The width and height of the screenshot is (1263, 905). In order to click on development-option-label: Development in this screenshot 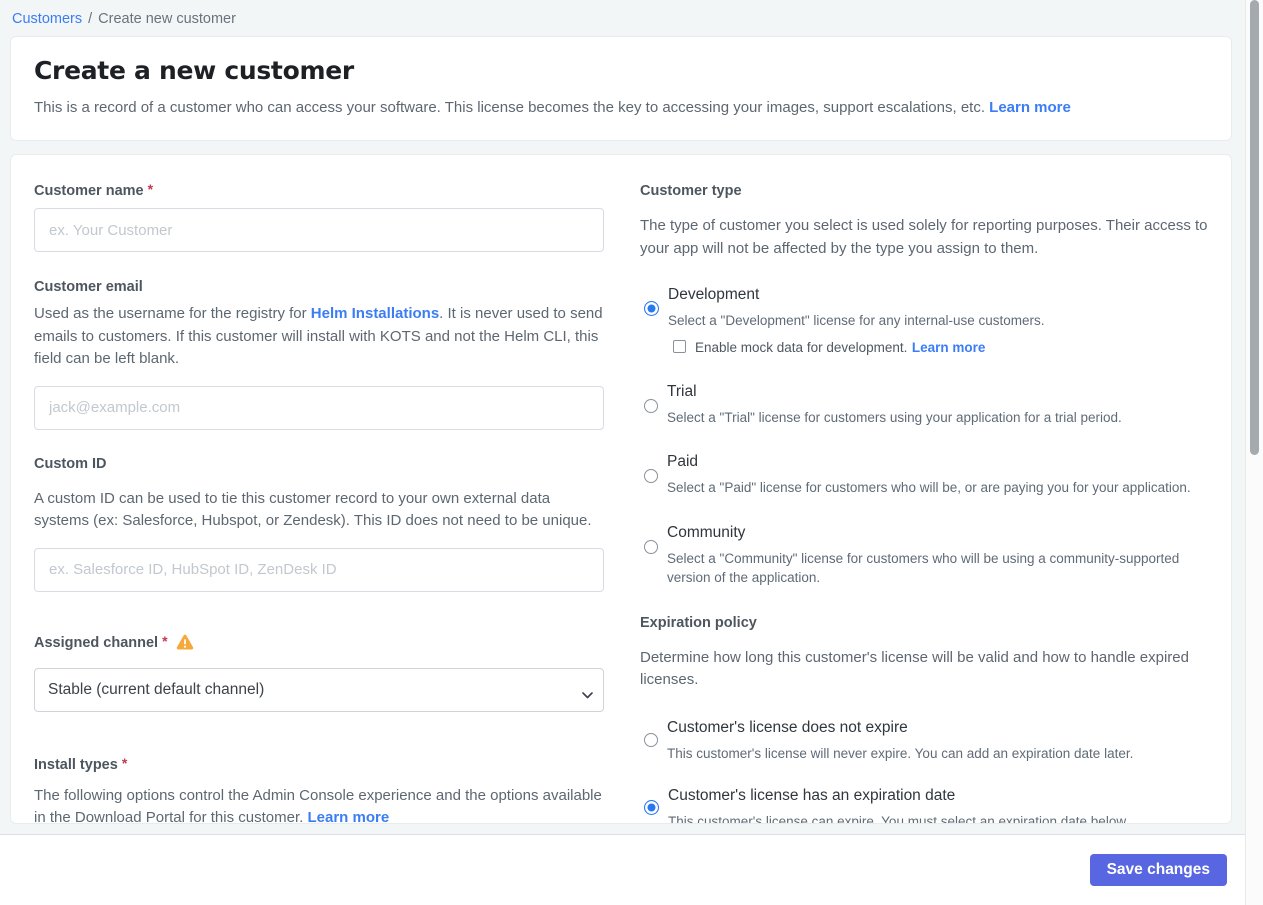, I will do `click(714, 294)`.